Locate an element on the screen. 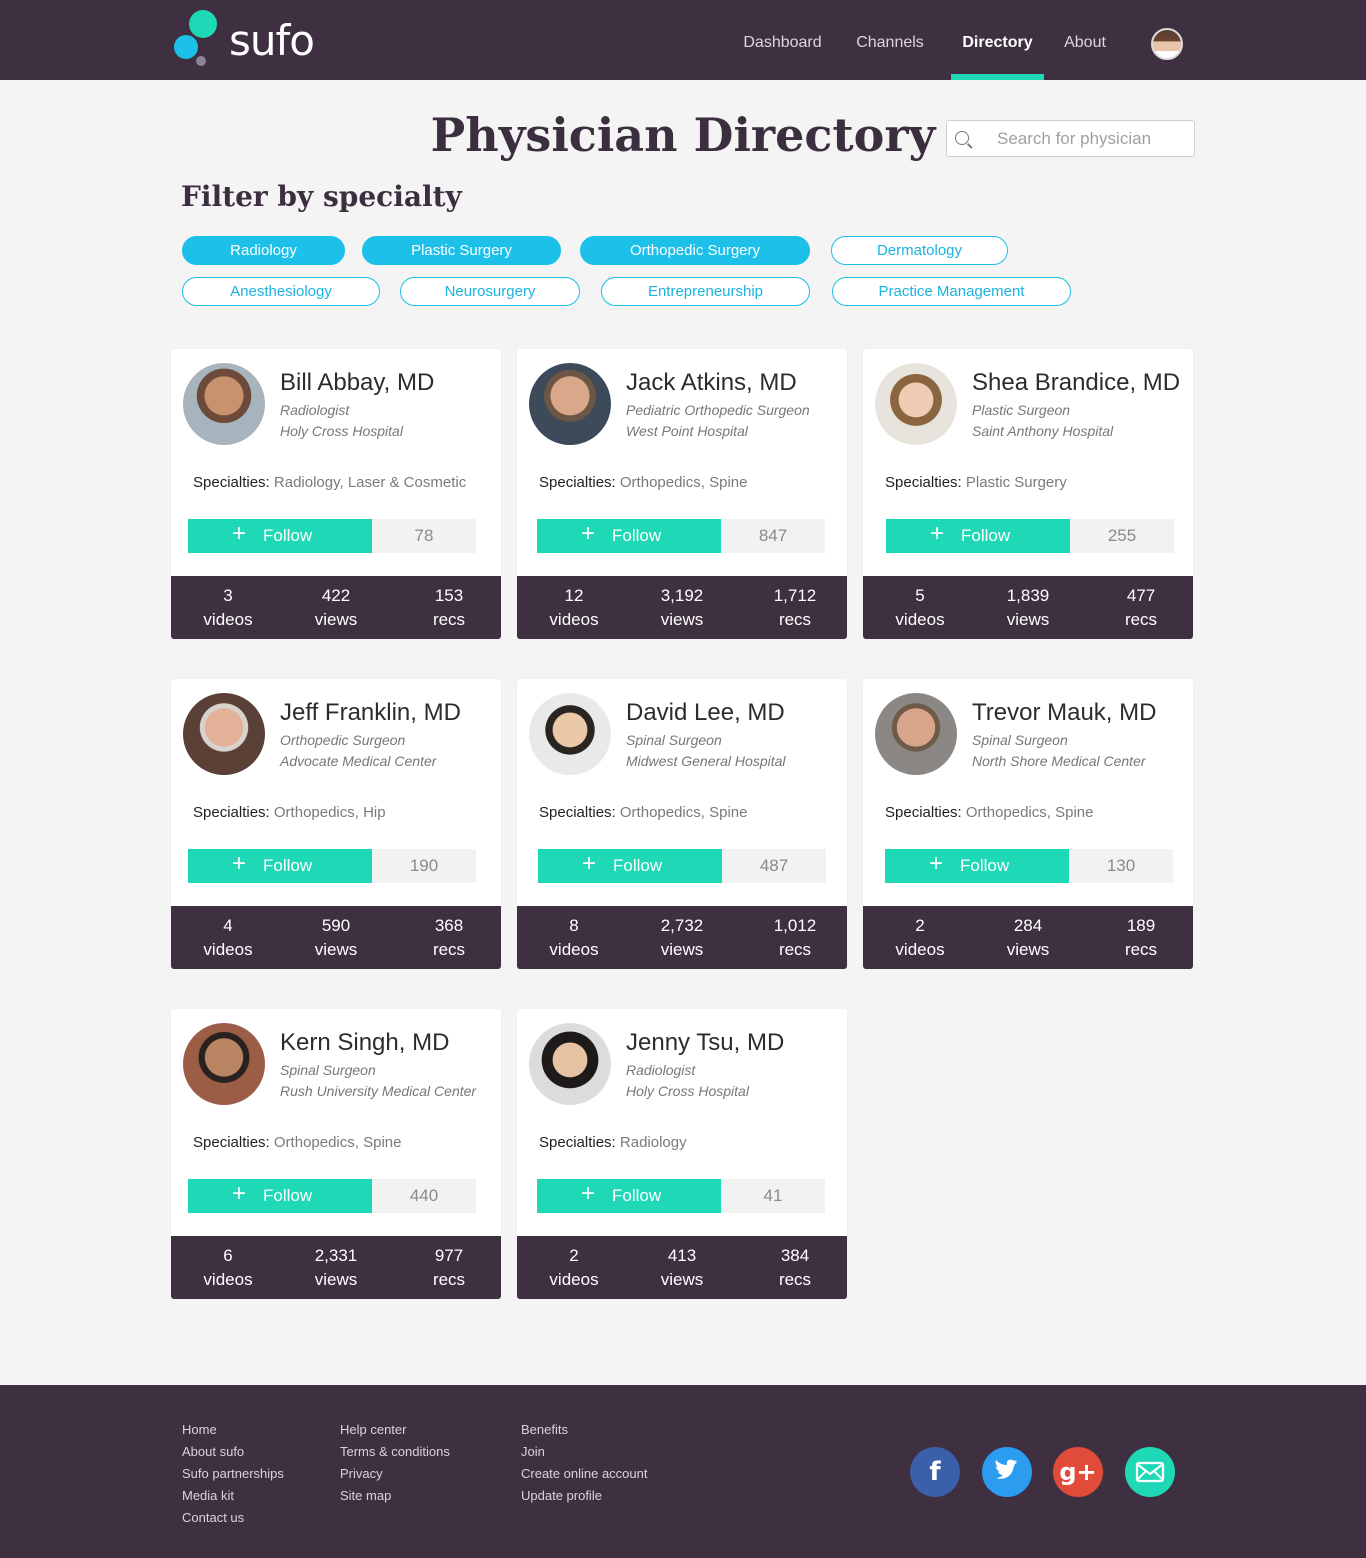 The image size is (1366, 1558). follow-label: Follow is located at coordinates (288, 1195).